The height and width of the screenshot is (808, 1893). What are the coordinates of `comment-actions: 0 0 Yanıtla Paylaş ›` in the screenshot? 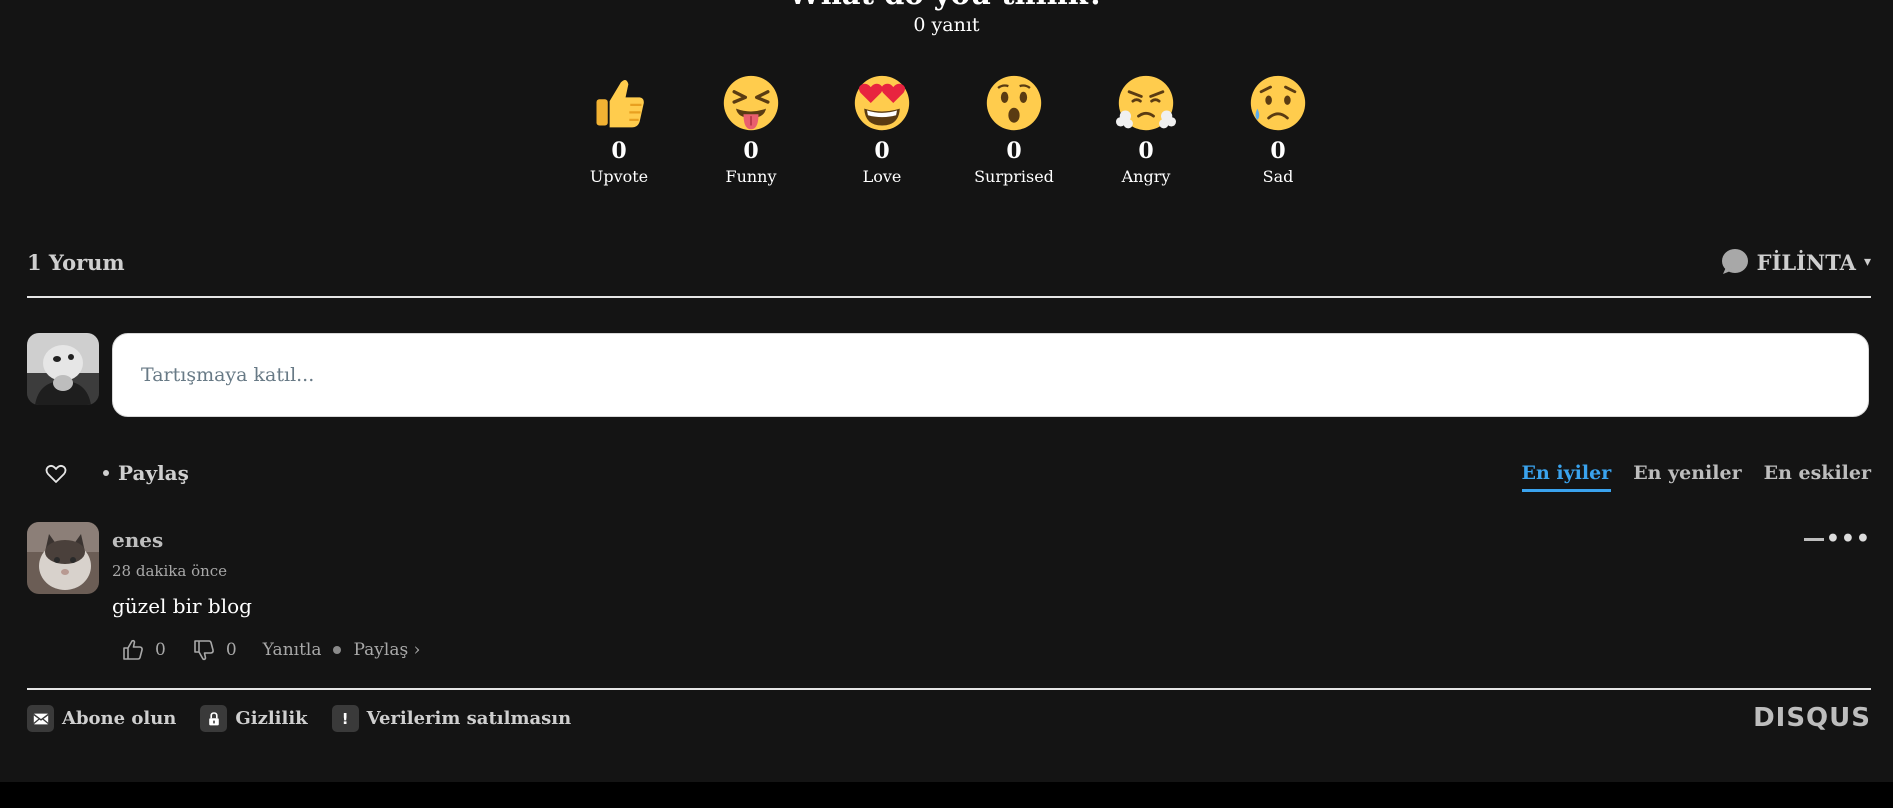 It's located at (270, 650).